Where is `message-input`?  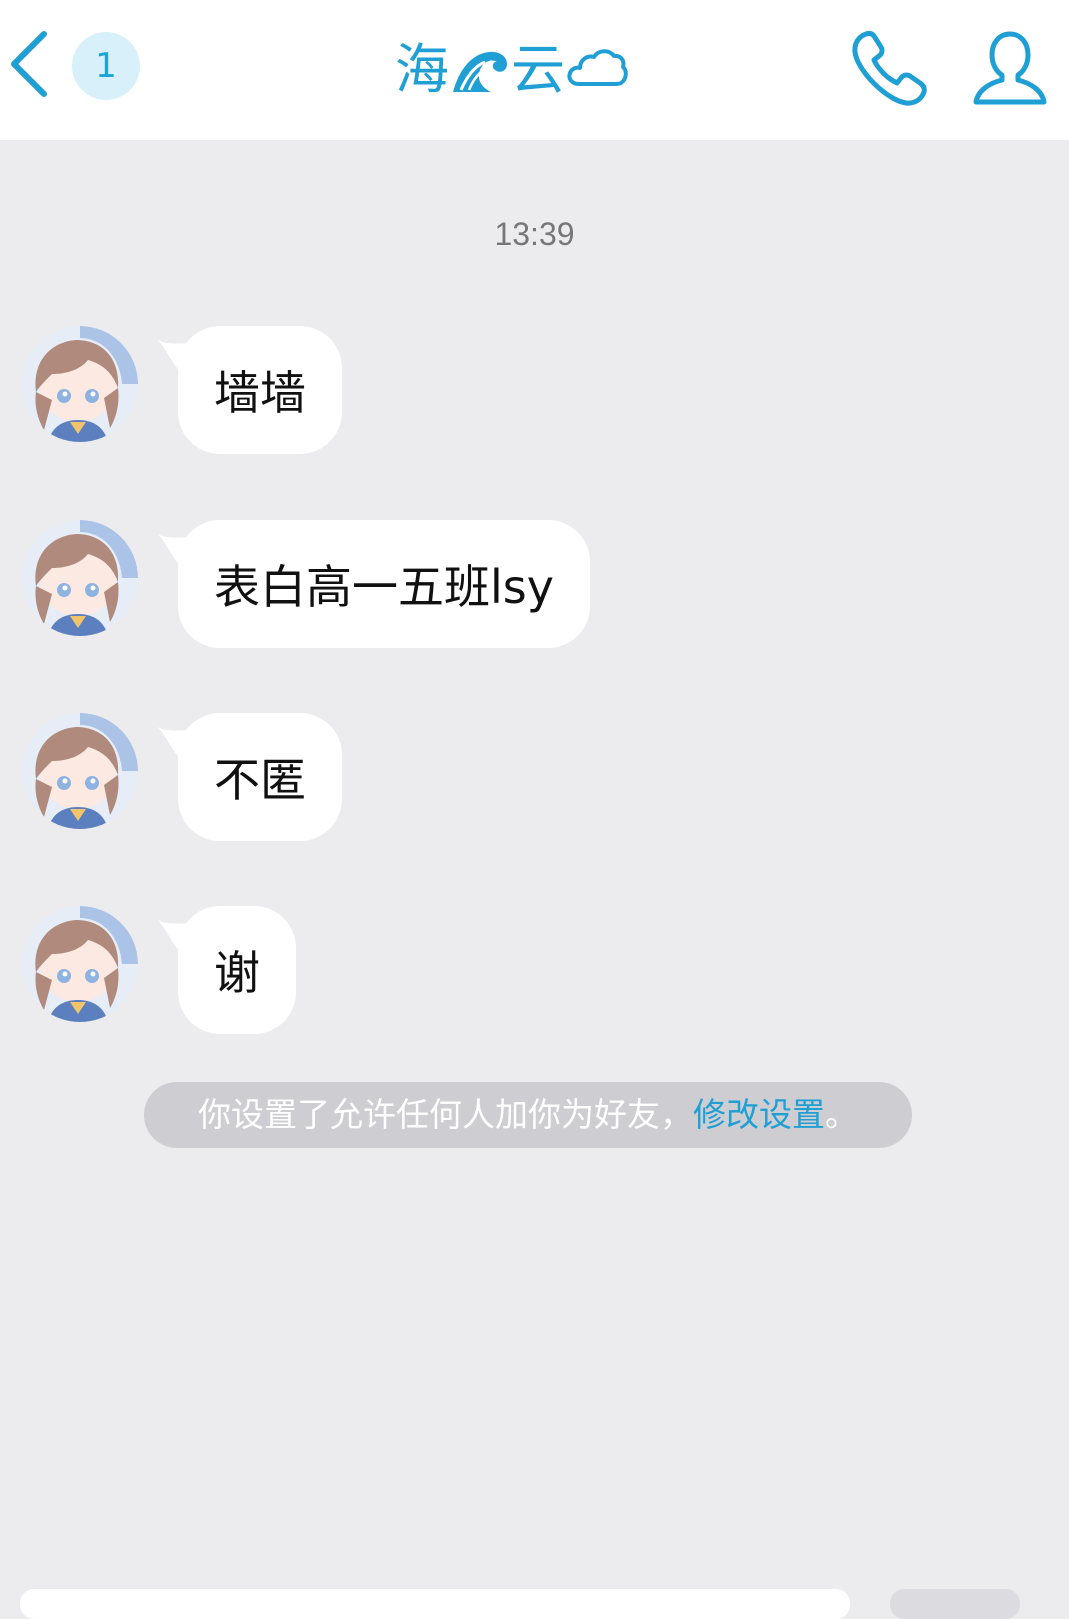 message-input is located at coordinates (435, 1604).